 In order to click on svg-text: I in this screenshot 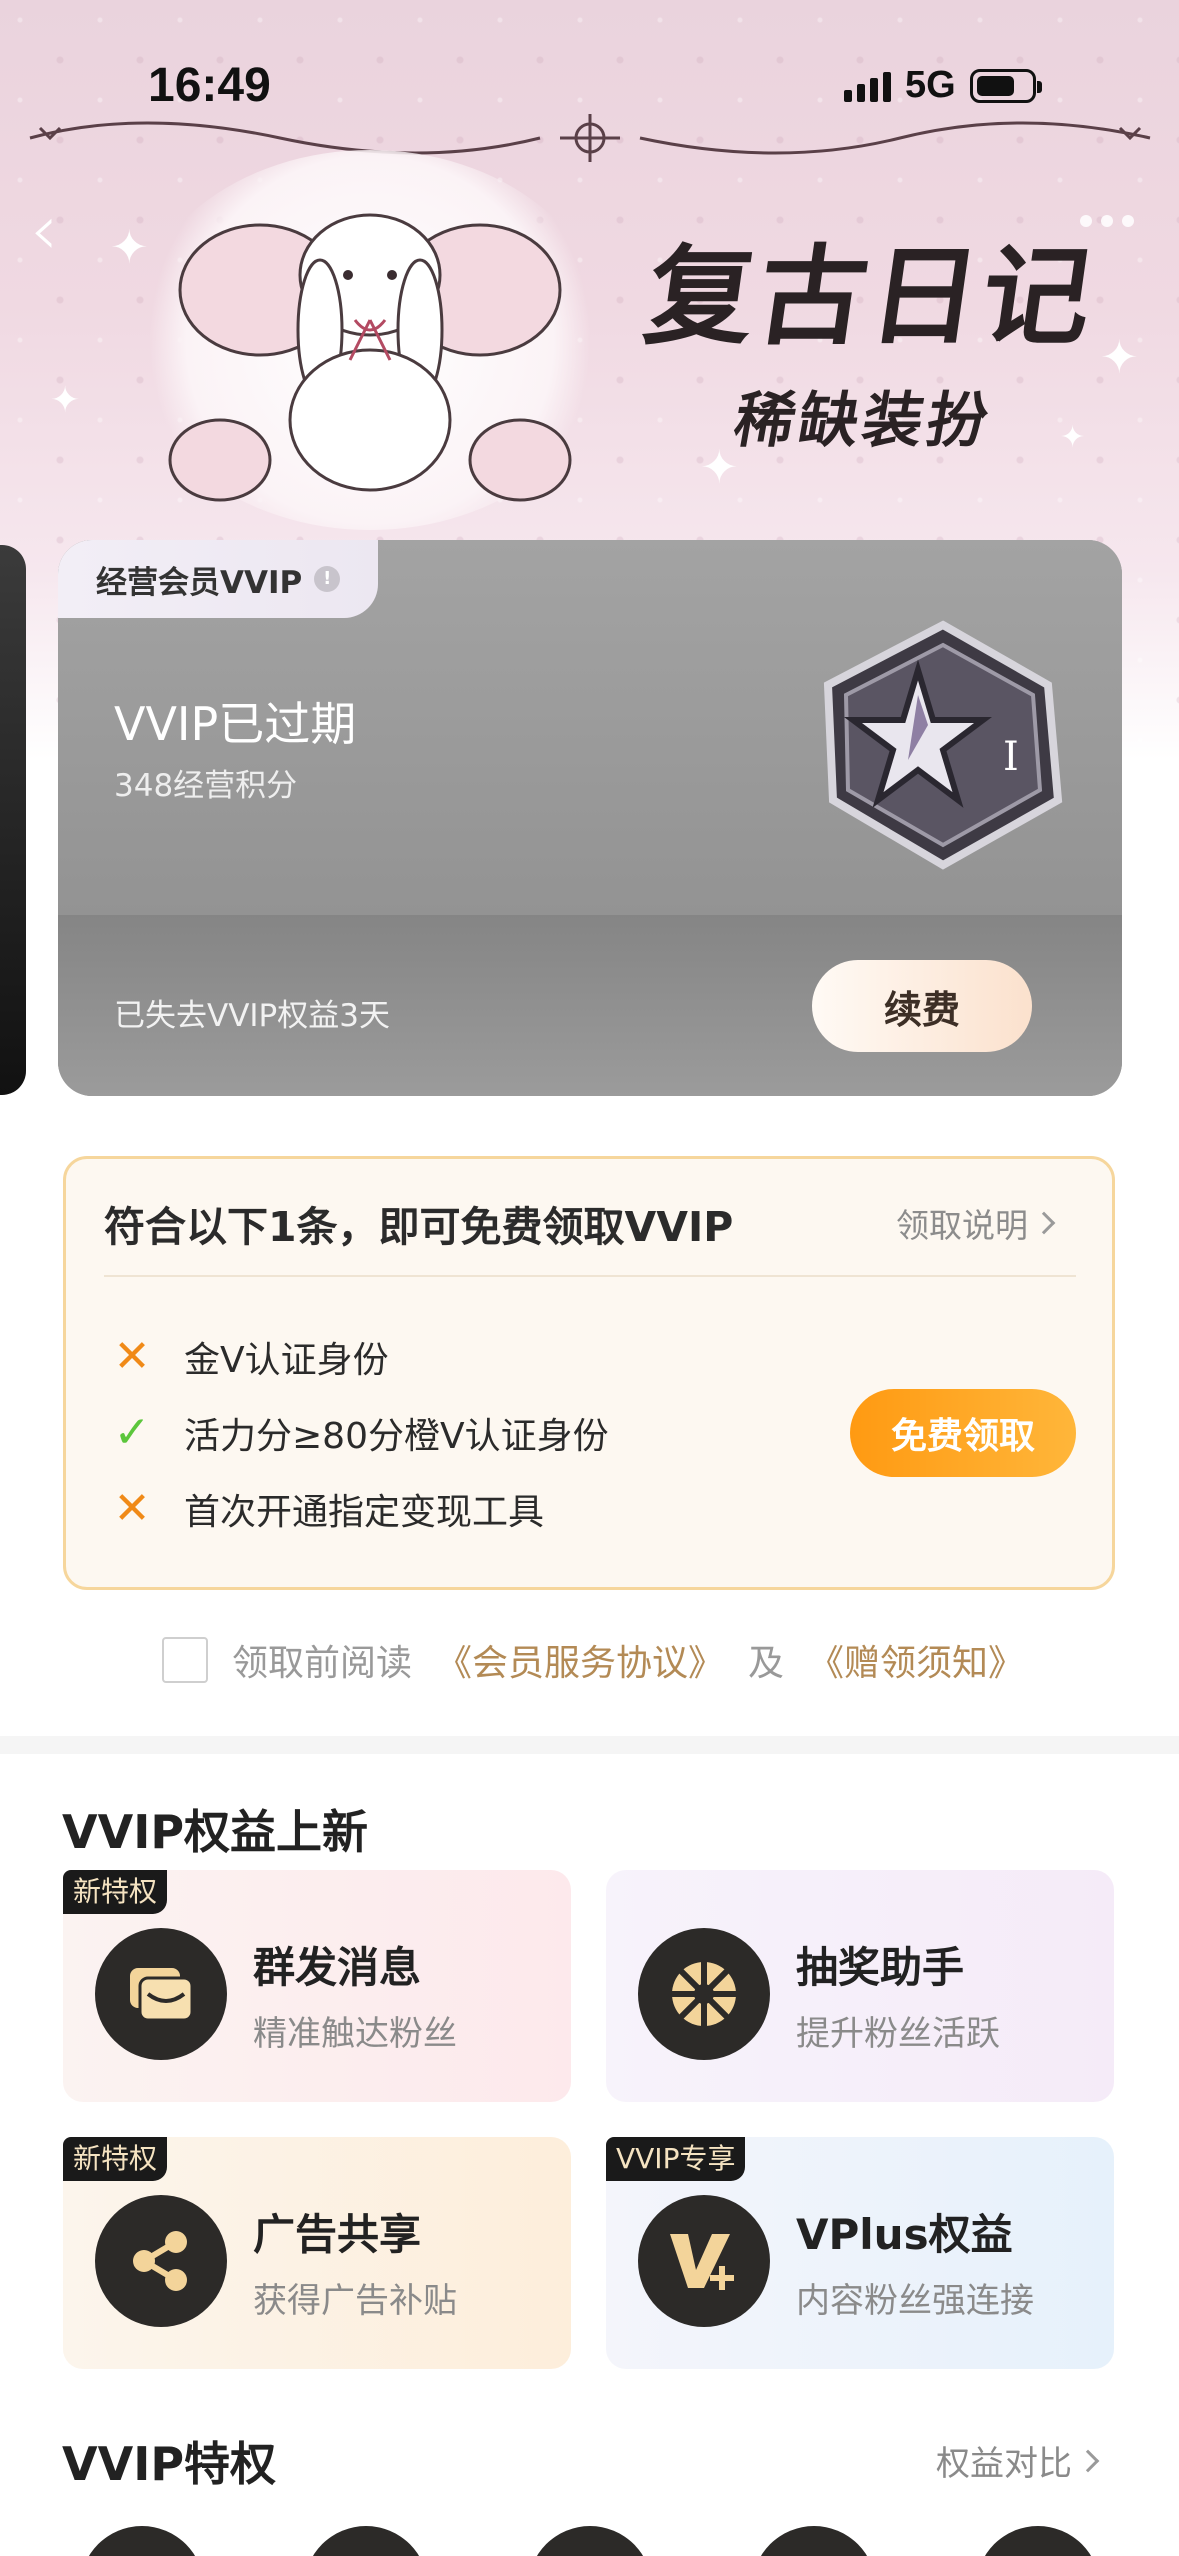, I will do `click(1011, 757)`.